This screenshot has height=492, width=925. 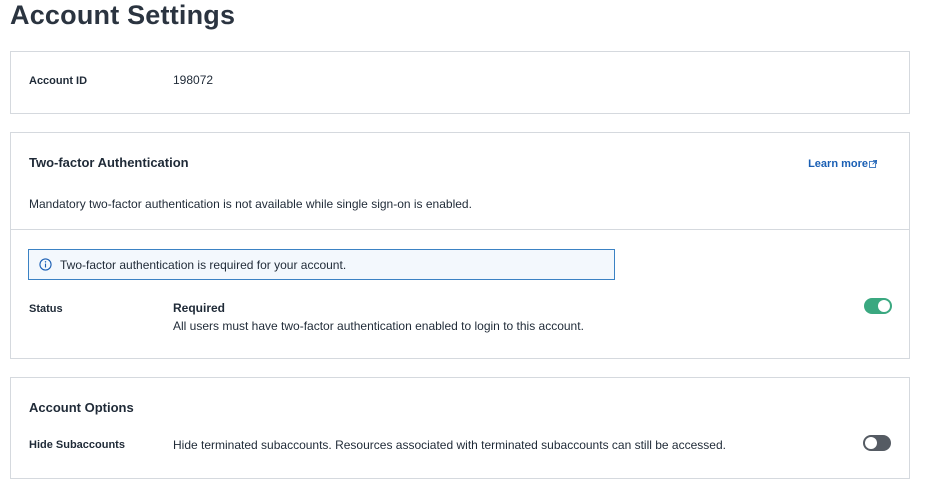 I want to click on account-id-value: 198072, so click(x=193, y=80).